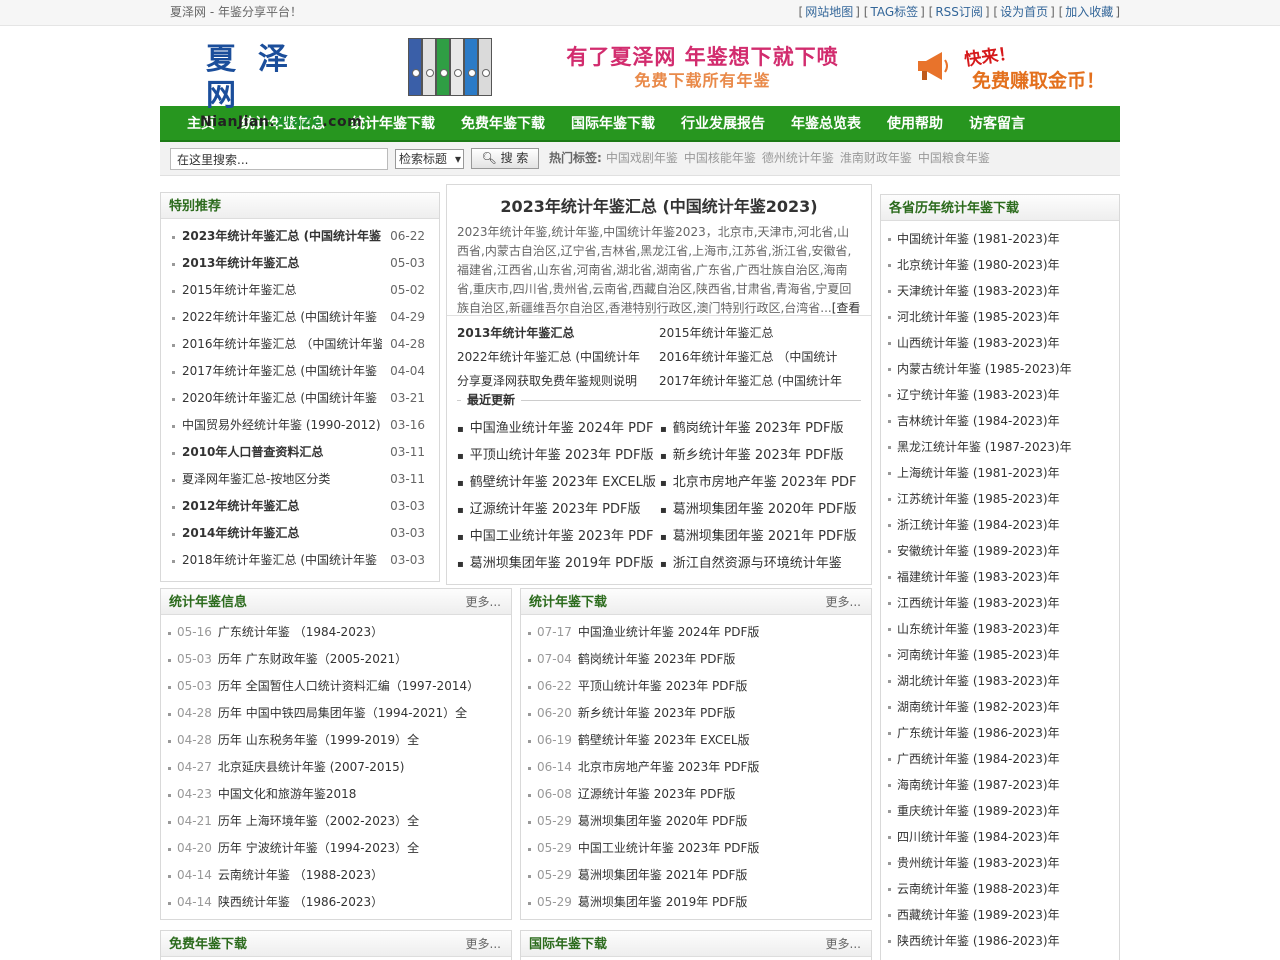 The height and width of the screenshot is (960, 1280). I want to click on recent-item: 中国工业统计年鉴 2023年 PDF, so click(558, 536).